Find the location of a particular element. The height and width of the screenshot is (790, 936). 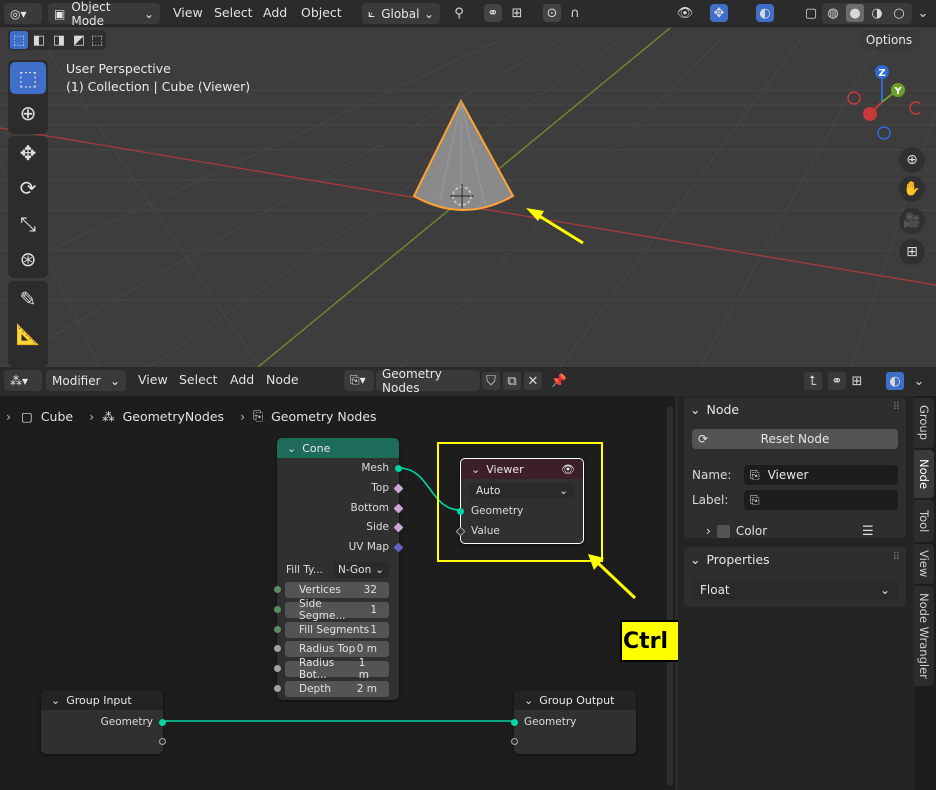

tab-tool: Tool is located at coordinates (924, 521).